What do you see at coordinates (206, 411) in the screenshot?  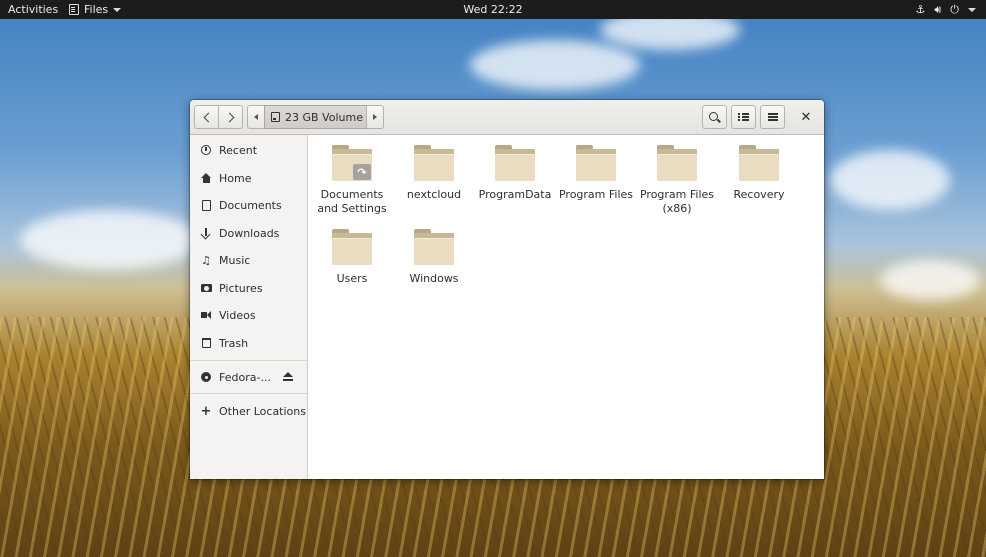 I see `plus-icon: +` at bounding box center [206, 411].